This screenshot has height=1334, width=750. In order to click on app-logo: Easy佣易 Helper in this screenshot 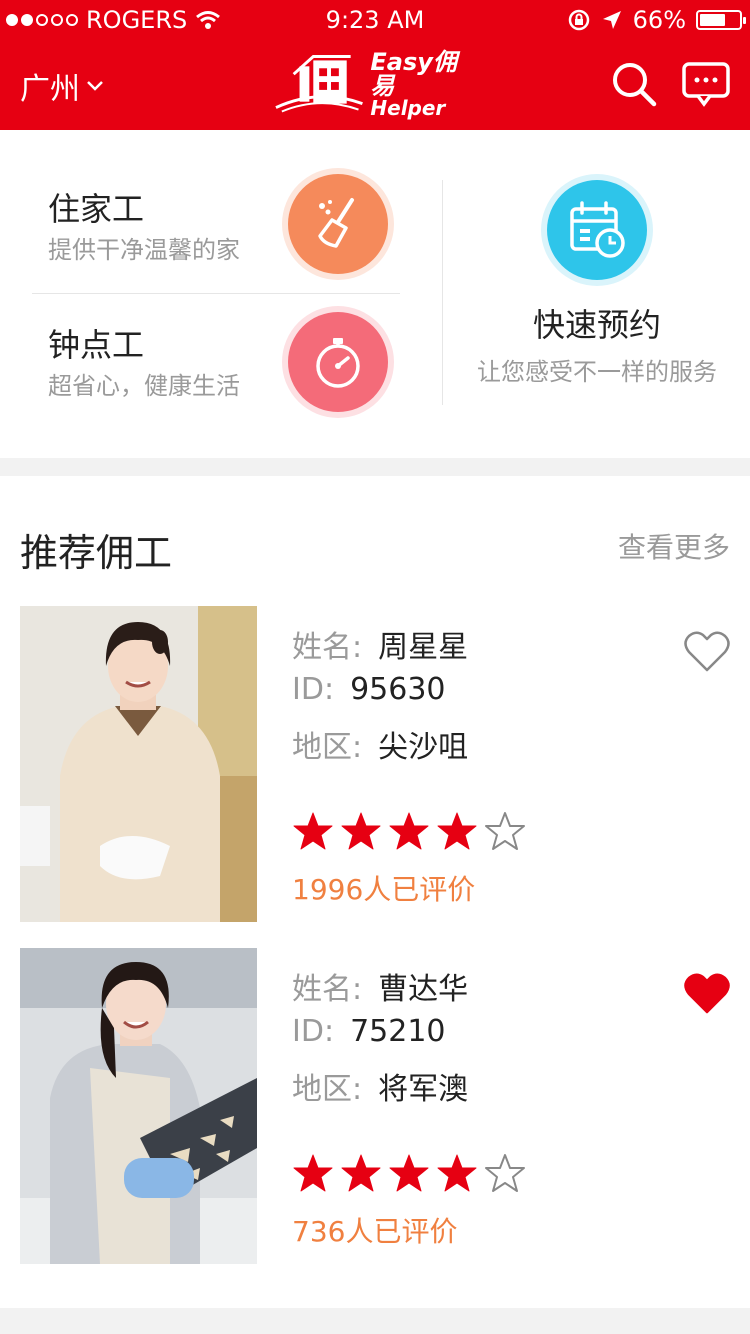, I will do `click(376, 84)`.